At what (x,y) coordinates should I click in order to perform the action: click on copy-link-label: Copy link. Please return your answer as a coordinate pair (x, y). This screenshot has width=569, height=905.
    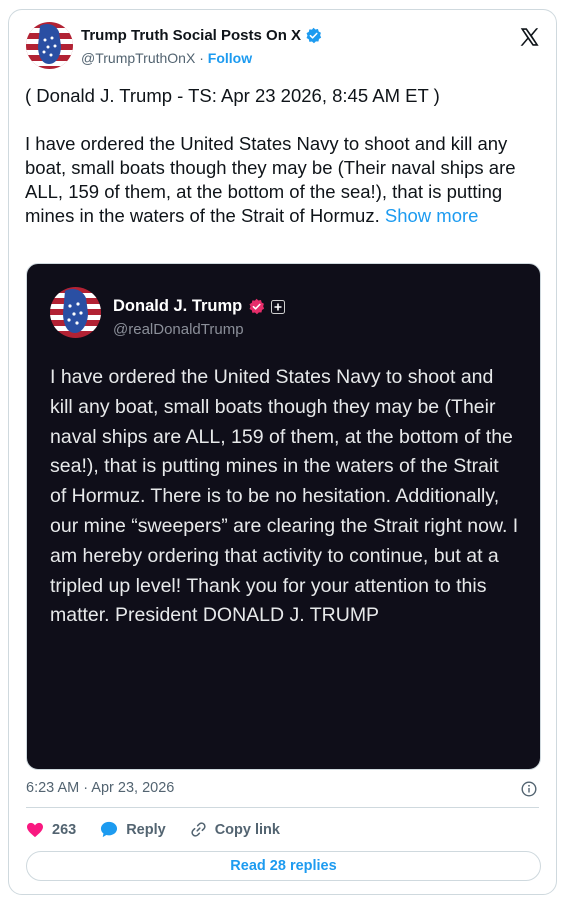
    Looking at the image, I should click on (247, 829).